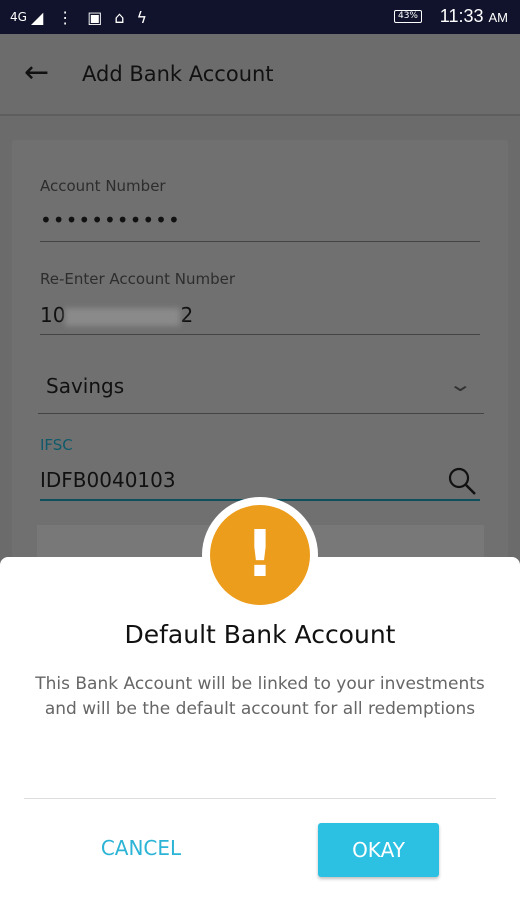 This screenshot has height=924, width=520. Describe the element at coordinates (260, 17) in the screenshot. I see `status-bar: 4G ◢ ⋮ ▣ ⌂ ϟ 43% 11:33 AM` at that location.